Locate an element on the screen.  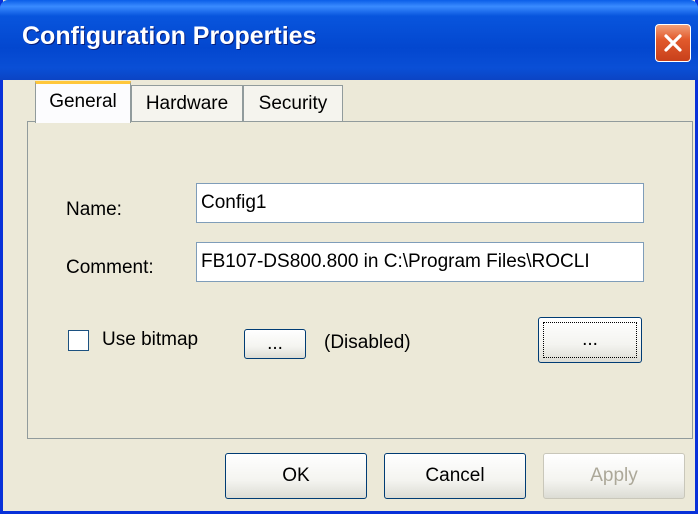
tab-general: General is located at coordinates (83, 102).